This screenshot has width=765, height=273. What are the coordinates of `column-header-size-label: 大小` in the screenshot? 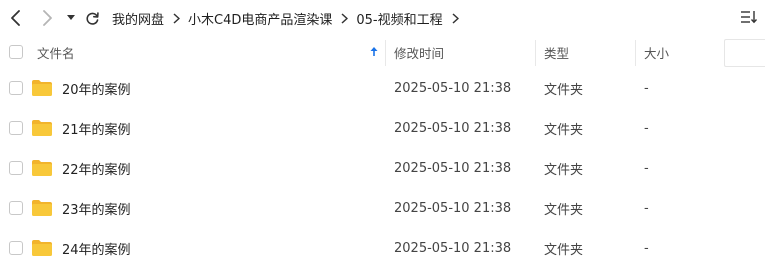 It's located at (657, 53).